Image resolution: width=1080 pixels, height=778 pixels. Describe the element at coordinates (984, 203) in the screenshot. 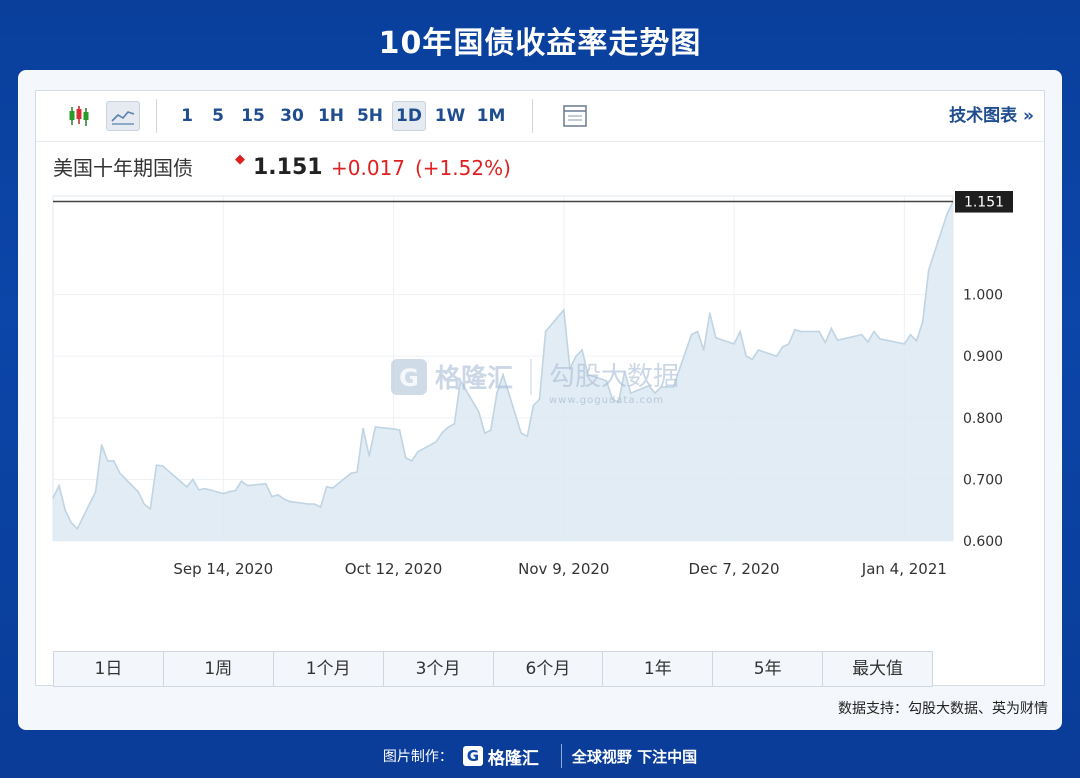

I see `last-price-label: 1.151` at that location.